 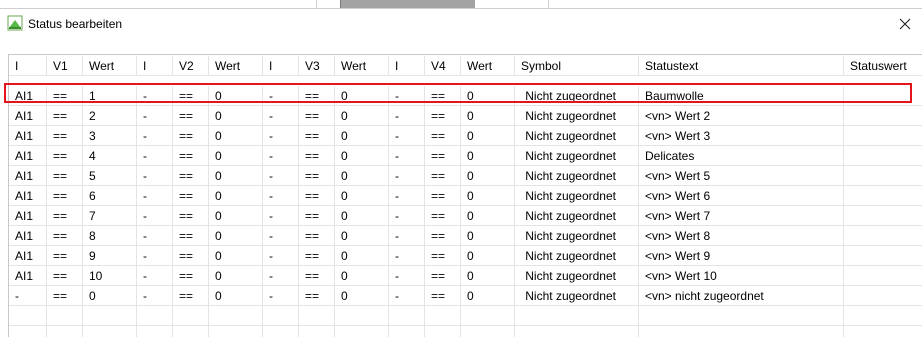 What do you see at coordinates (110, 66) in the screenshot?
I see `header-col-wert1: Wert` at bounding box center [110, 66].